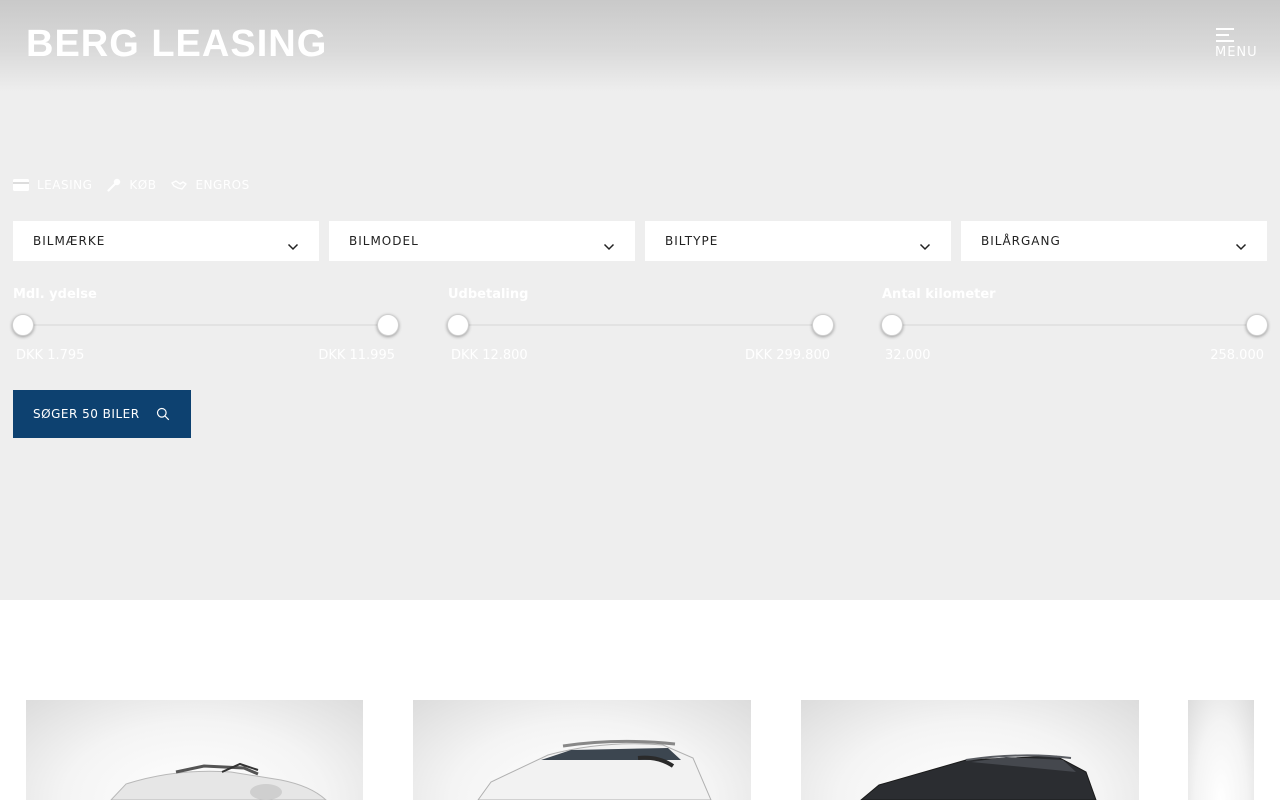  What do you see at coordinates (1236, 52) in the screenshot?
I see `menu-label: MENU` at bounding box center [1236, 52].